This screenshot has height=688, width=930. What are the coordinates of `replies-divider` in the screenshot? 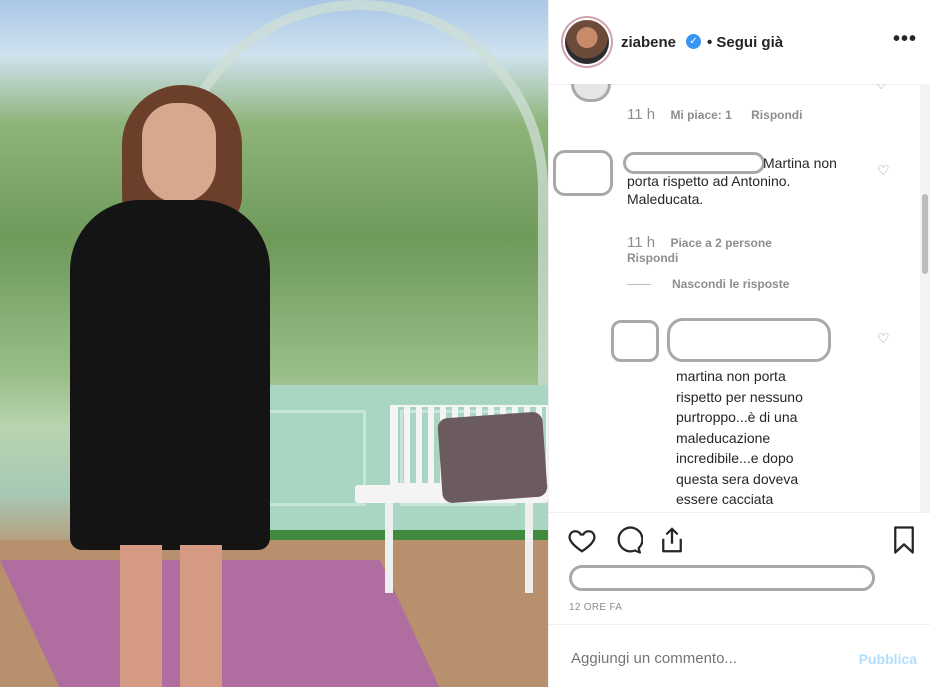 It's located at (639, 284).